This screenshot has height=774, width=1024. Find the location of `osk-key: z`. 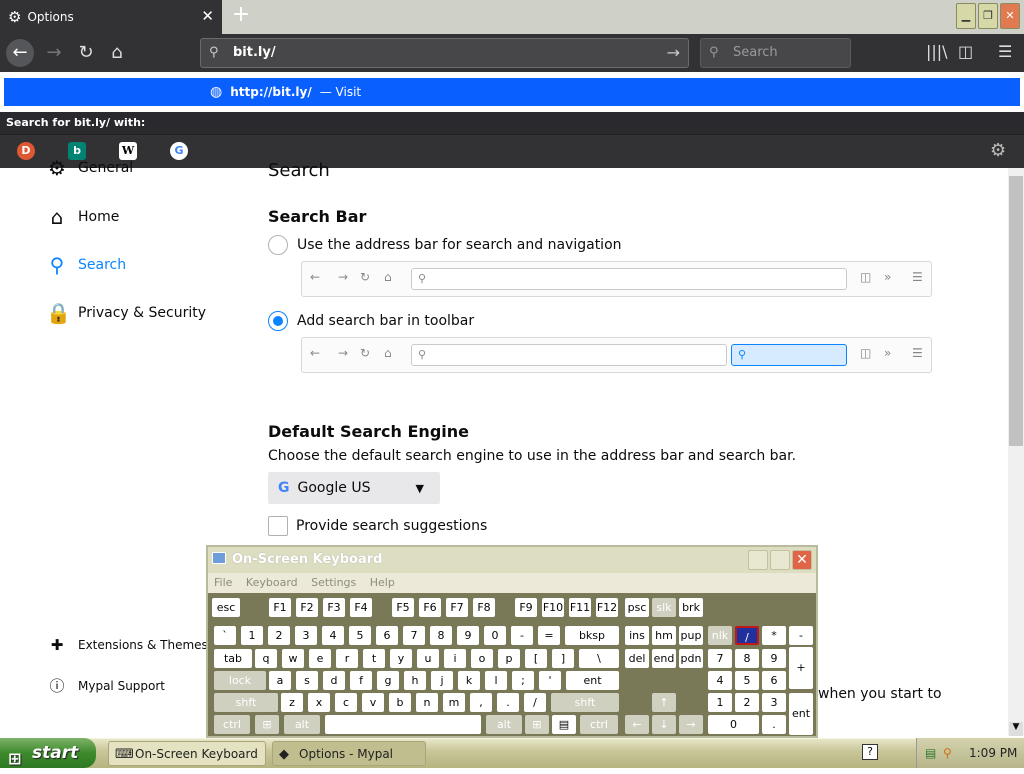

osk-key: z is located at coordinates (292, 702).